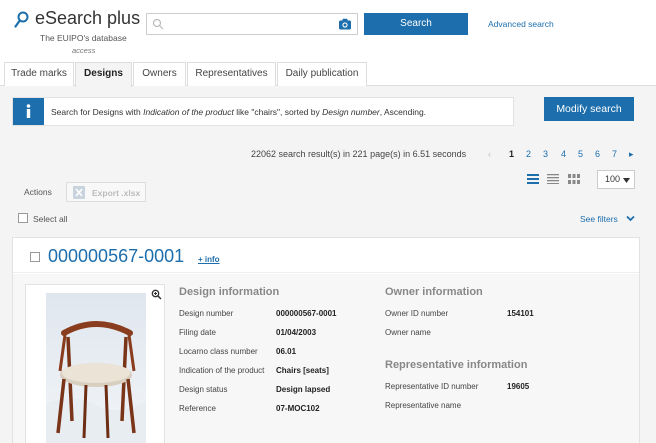  I want to click on result-card-header: 000000567-0001 + info, so click(326, 255).